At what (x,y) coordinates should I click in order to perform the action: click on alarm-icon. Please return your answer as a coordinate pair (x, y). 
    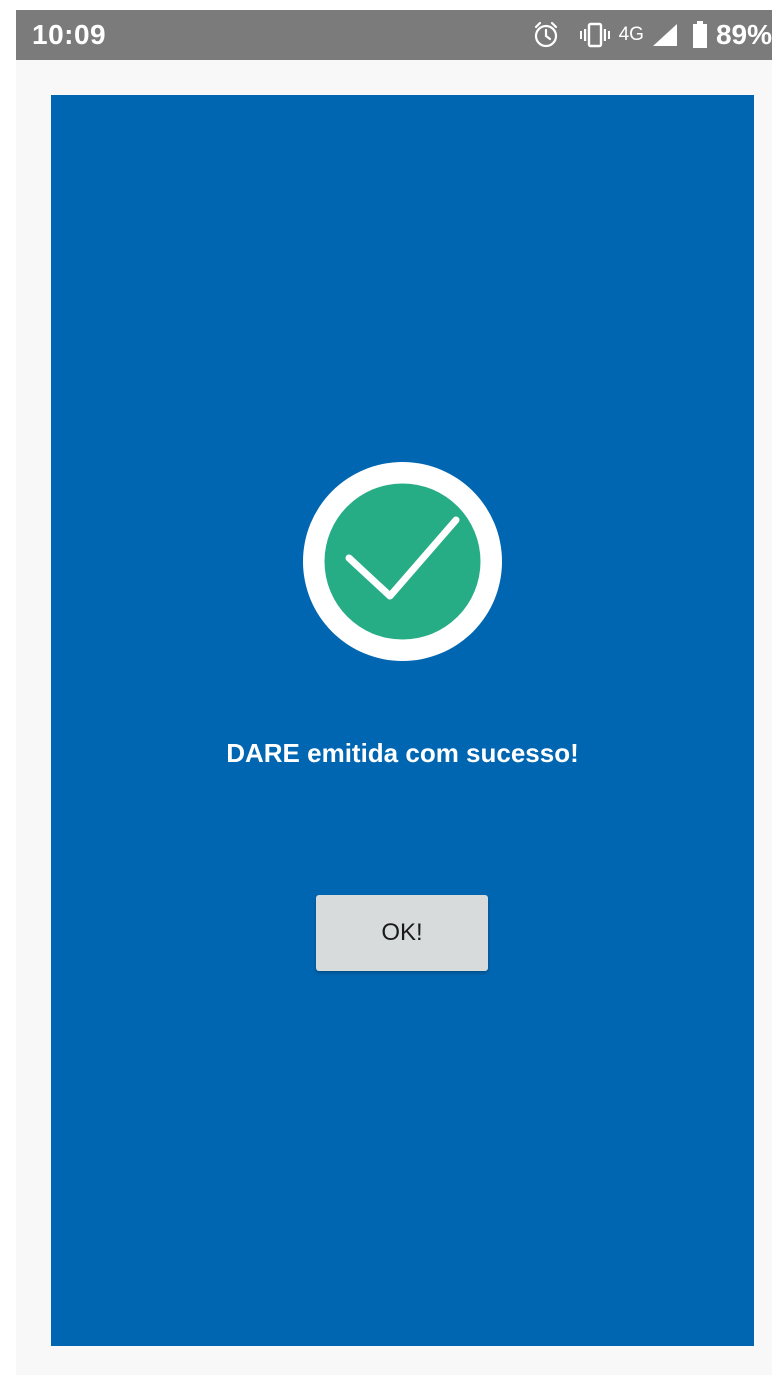
    Looking at the image, I should click on (546, 35).